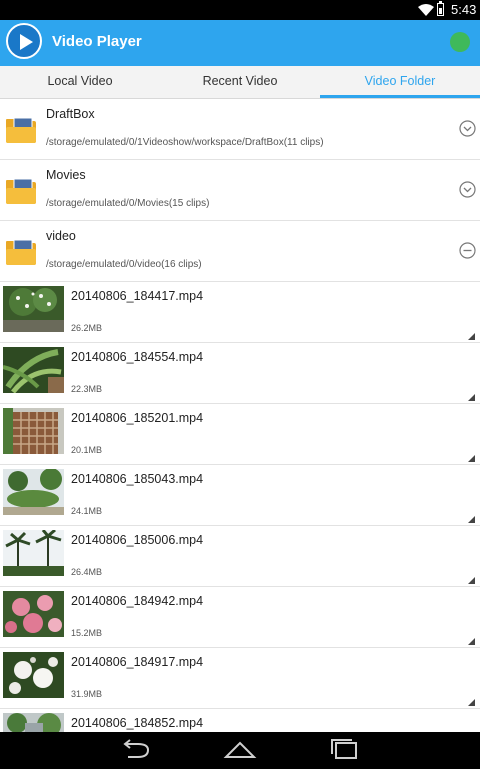 The height and width of the screenshot is (769, 480). What do you see at coordinates (440, 8) in the screenshot?
I see `battery-icon` at bounding box center [440, 8].